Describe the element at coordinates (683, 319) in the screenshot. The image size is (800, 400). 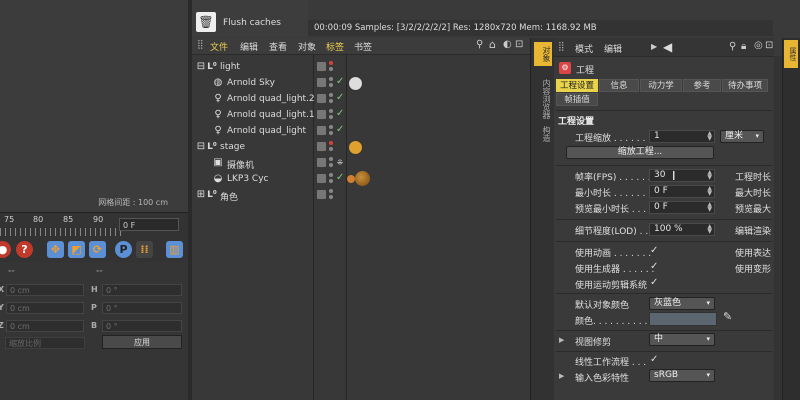
I see `color-swatch` at that location.